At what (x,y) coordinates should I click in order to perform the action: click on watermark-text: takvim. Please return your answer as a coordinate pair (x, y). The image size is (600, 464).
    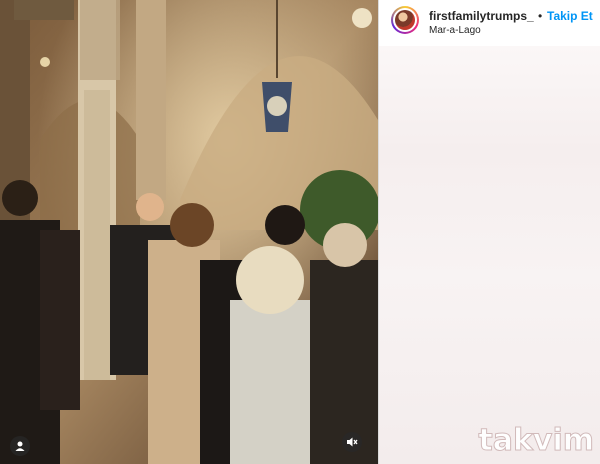
    Looking at the image, I should click on (536, 441).